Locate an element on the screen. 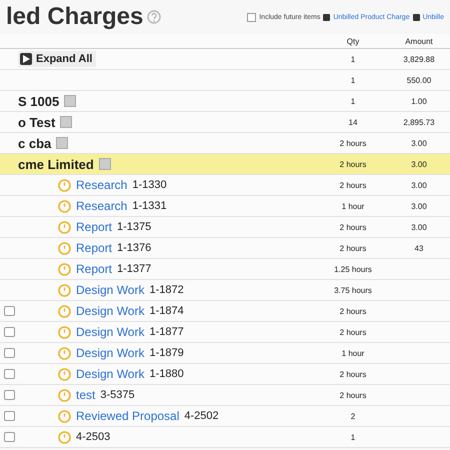 The width and height of the screenshot is (450, 450). task-id: 1-1880 is located at coordinates (166, 374).